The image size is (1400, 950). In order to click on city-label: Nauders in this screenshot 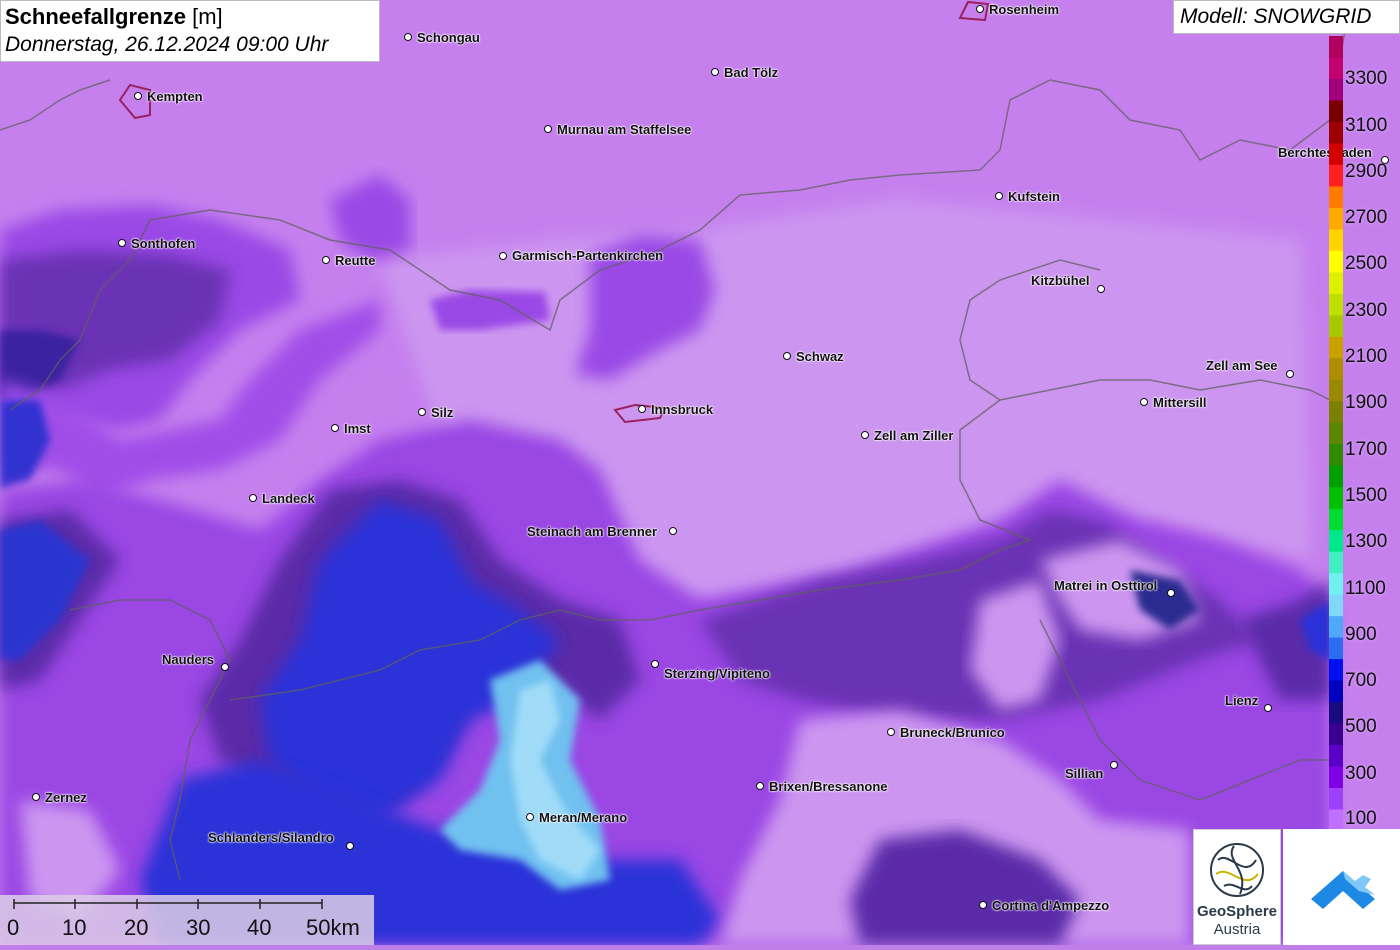, I will do `click(188, 659)`.